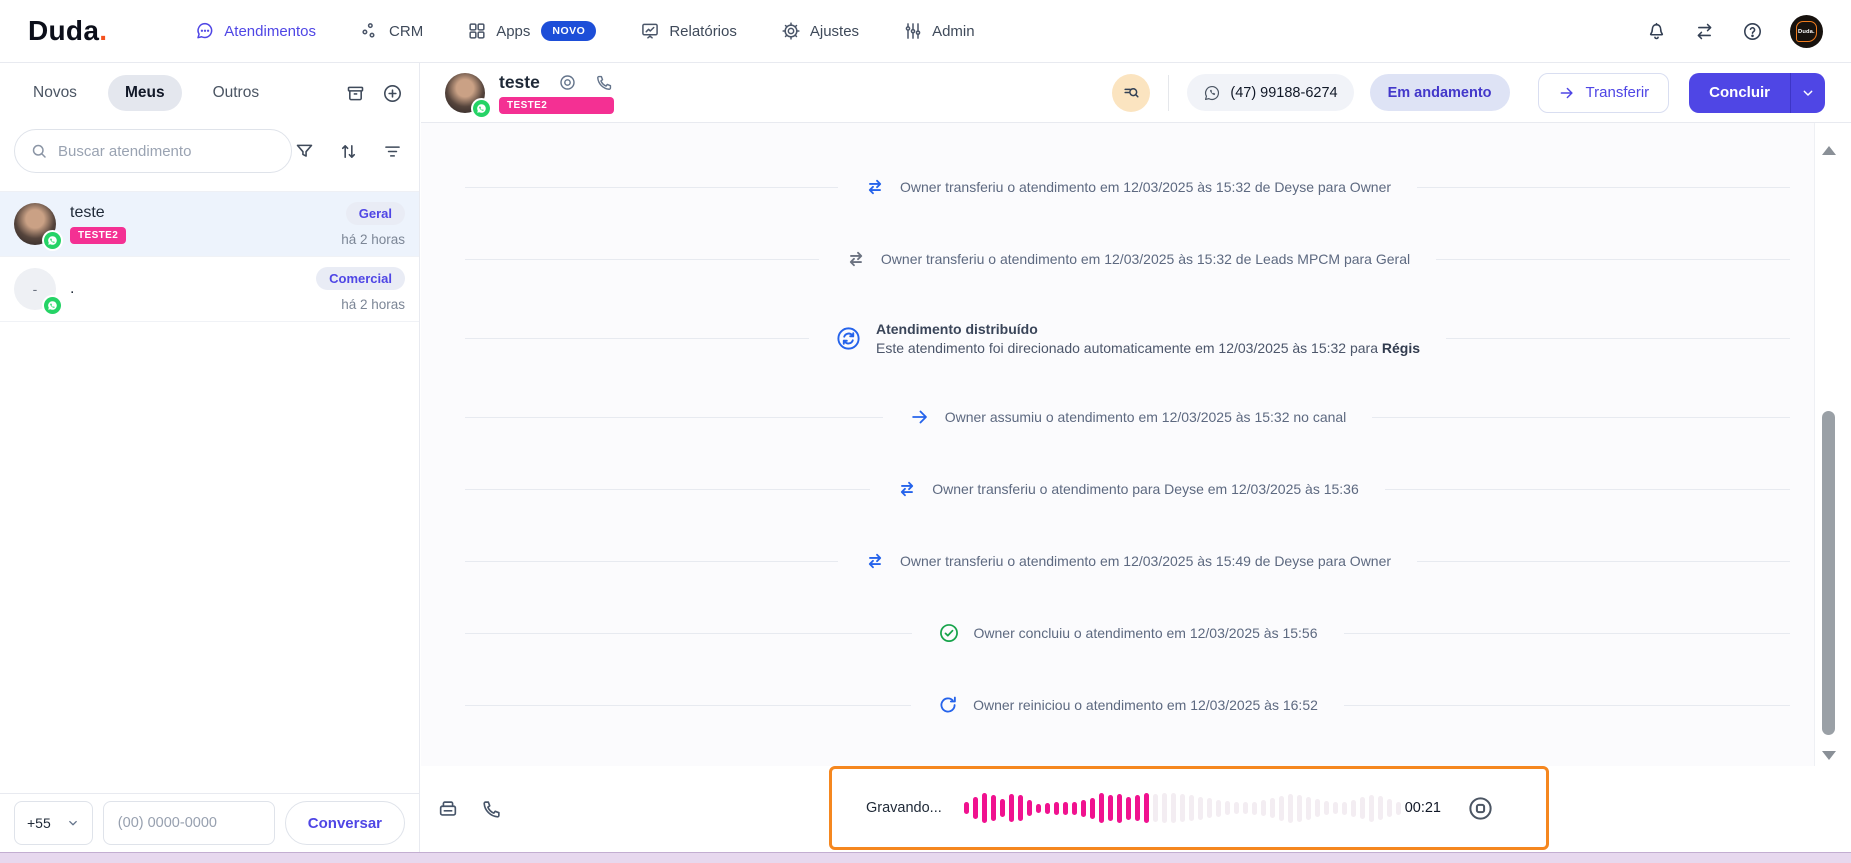 The width and height of the screenshot is (1851, 863). Describe the element at coordinates (925, 857) in the screenshot. I see `bottom-edge-strip` at that location.